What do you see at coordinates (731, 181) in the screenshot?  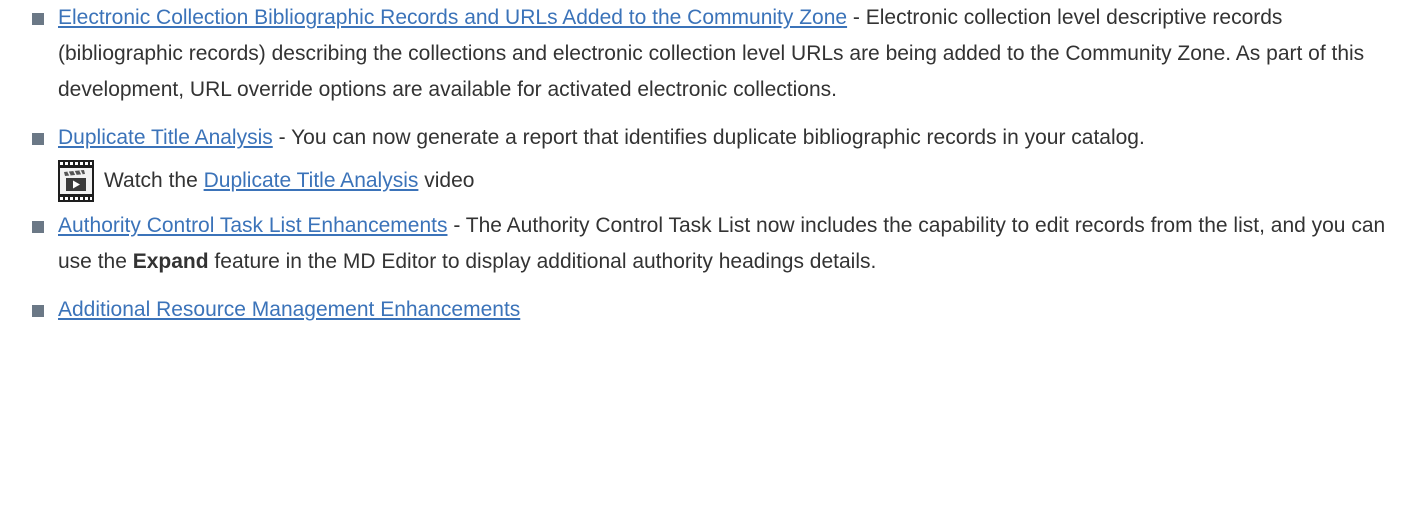 I see `video-row: Watch the Duplicate Title Analysis video` at bounding box center [731, 181].